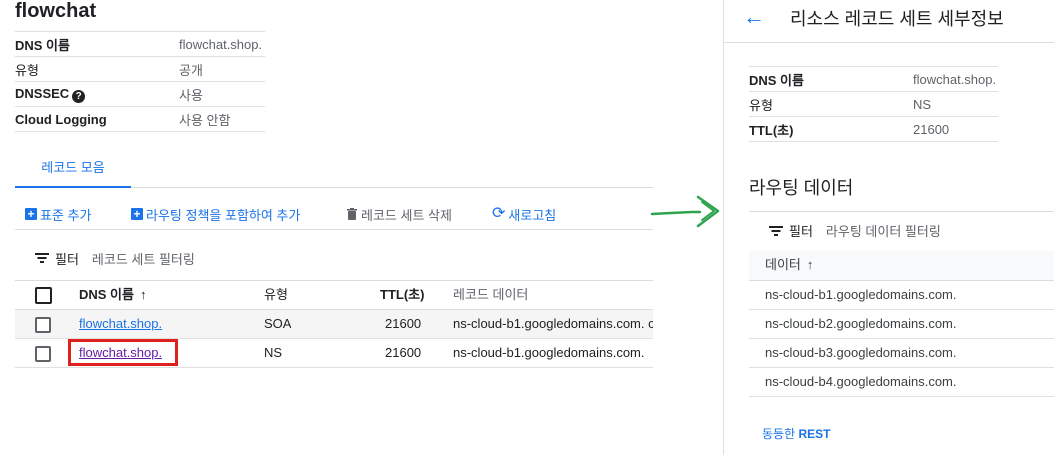 Image resolution: width=1054 pixels, height=455 pixels. What do you see at coordinates (801, 188) in the screenshot?
I see `routing-data-heading: 라우팅 데이터` at bounding box center [801, 188].